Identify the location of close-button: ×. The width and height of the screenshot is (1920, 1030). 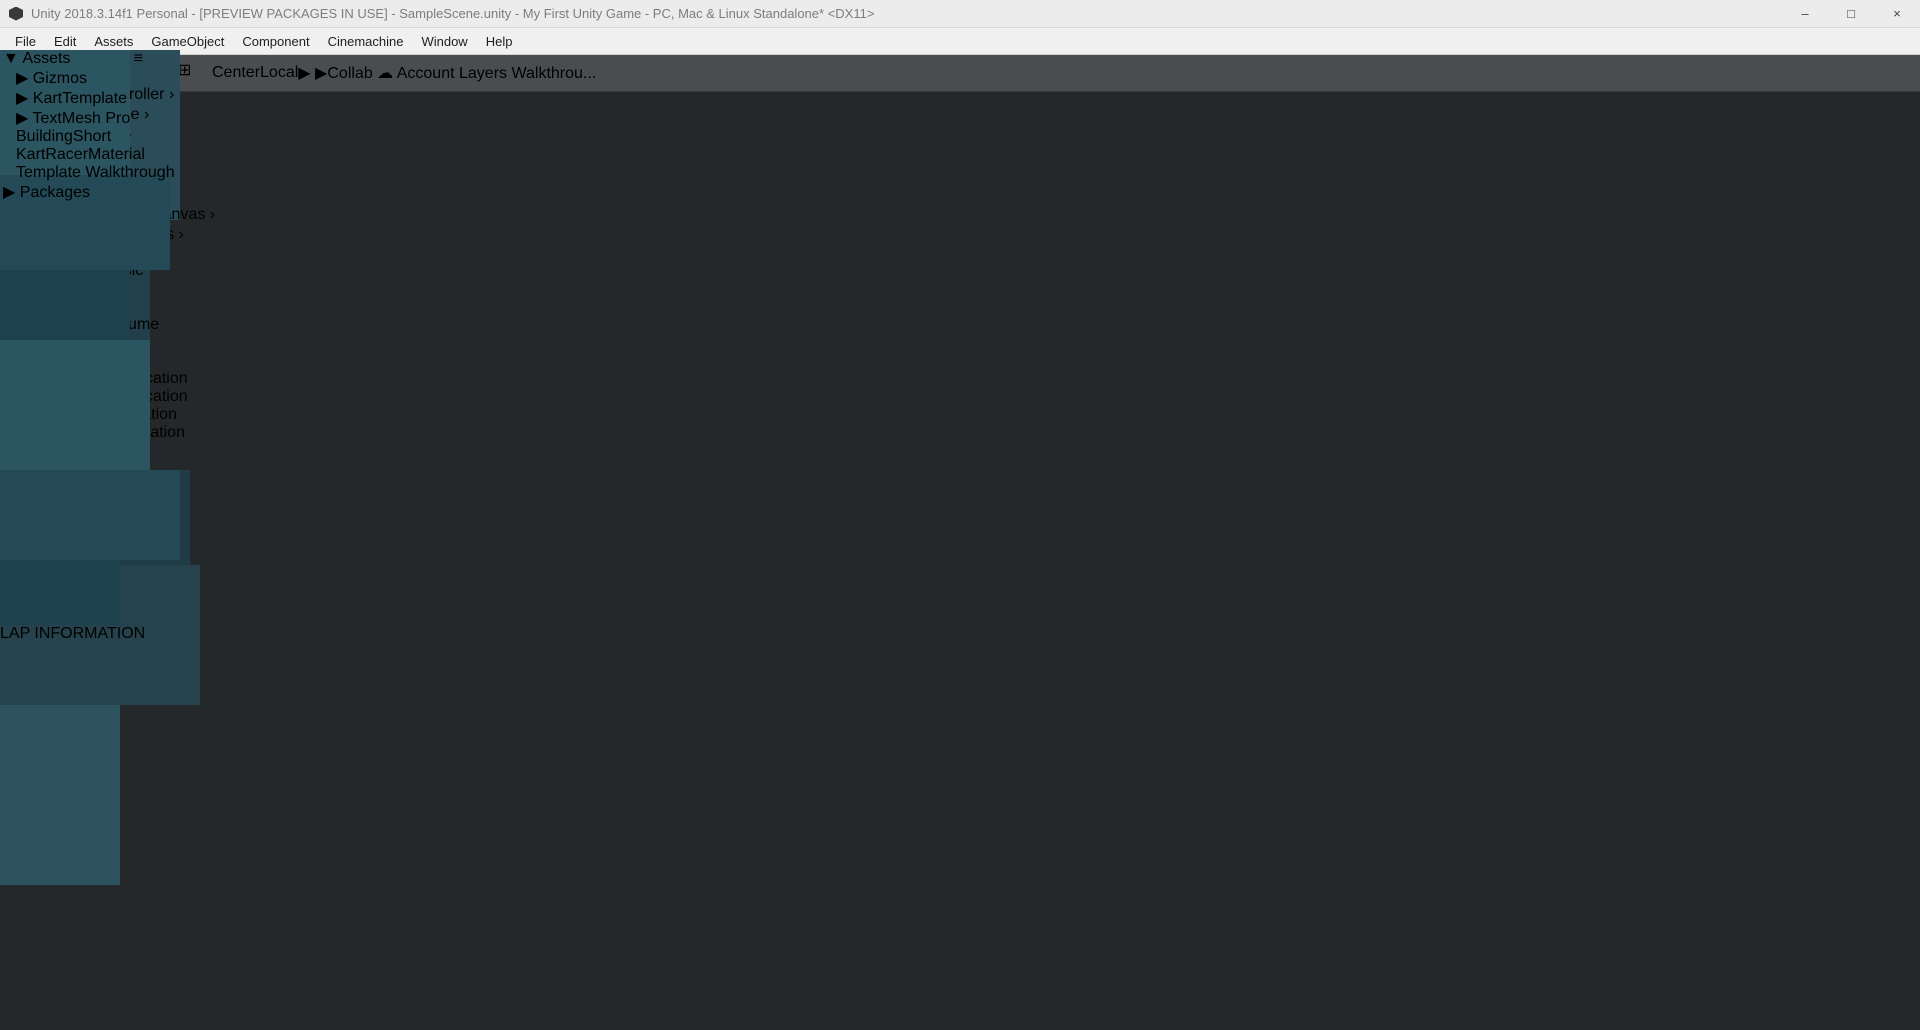
(1897, 13).